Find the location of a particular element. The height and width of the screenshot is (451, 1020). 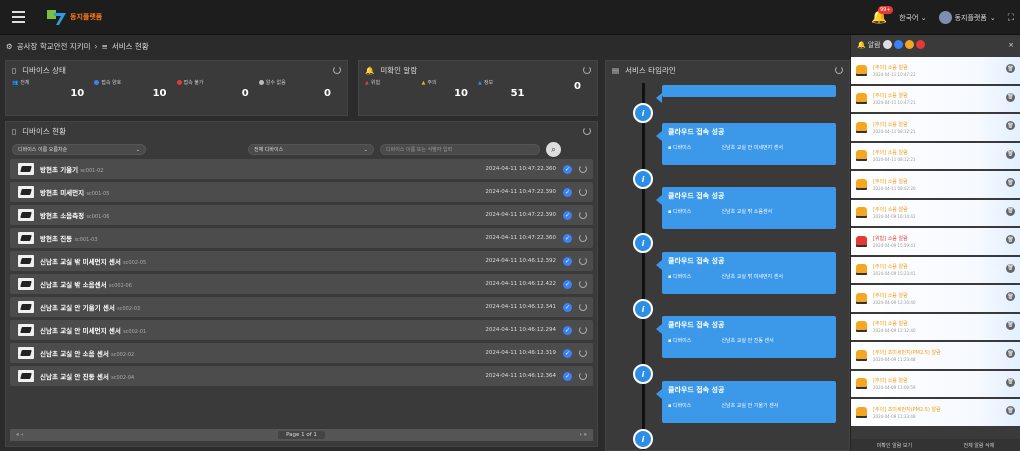

alarm-item: [주의] 소음 알람 2024-04-11 10:47:22 🗑 is located at coordinates (935, 70).